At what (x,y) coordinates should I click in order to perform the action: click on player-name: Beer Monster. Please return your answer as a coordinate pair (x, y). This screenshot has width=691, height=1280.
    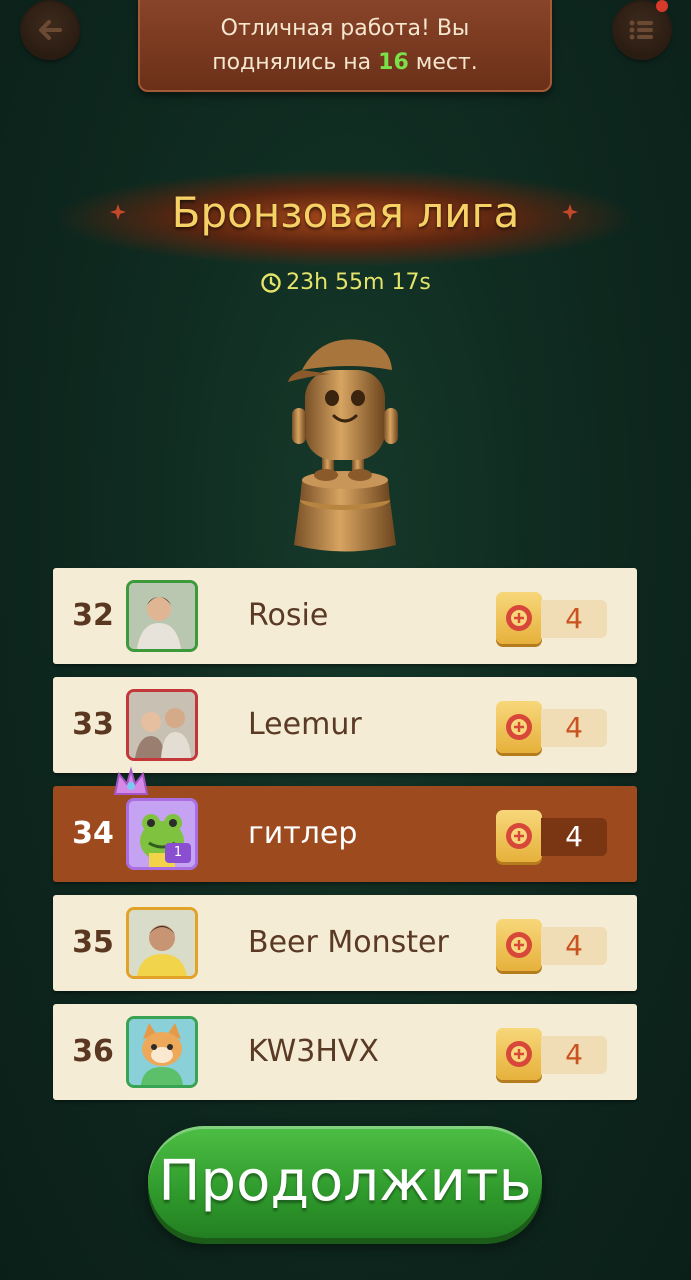
    Looking at the image, I should click on (348, 942).